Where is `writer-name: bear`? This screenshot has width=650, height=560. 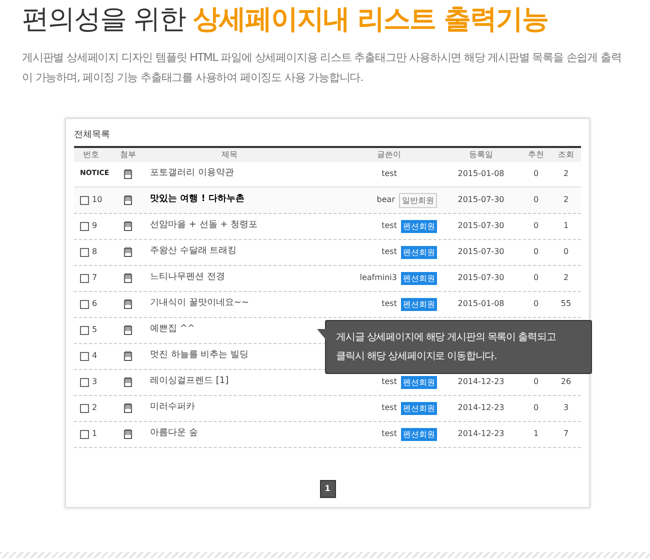
writer-name: bear is located at coordinates (385, 200).